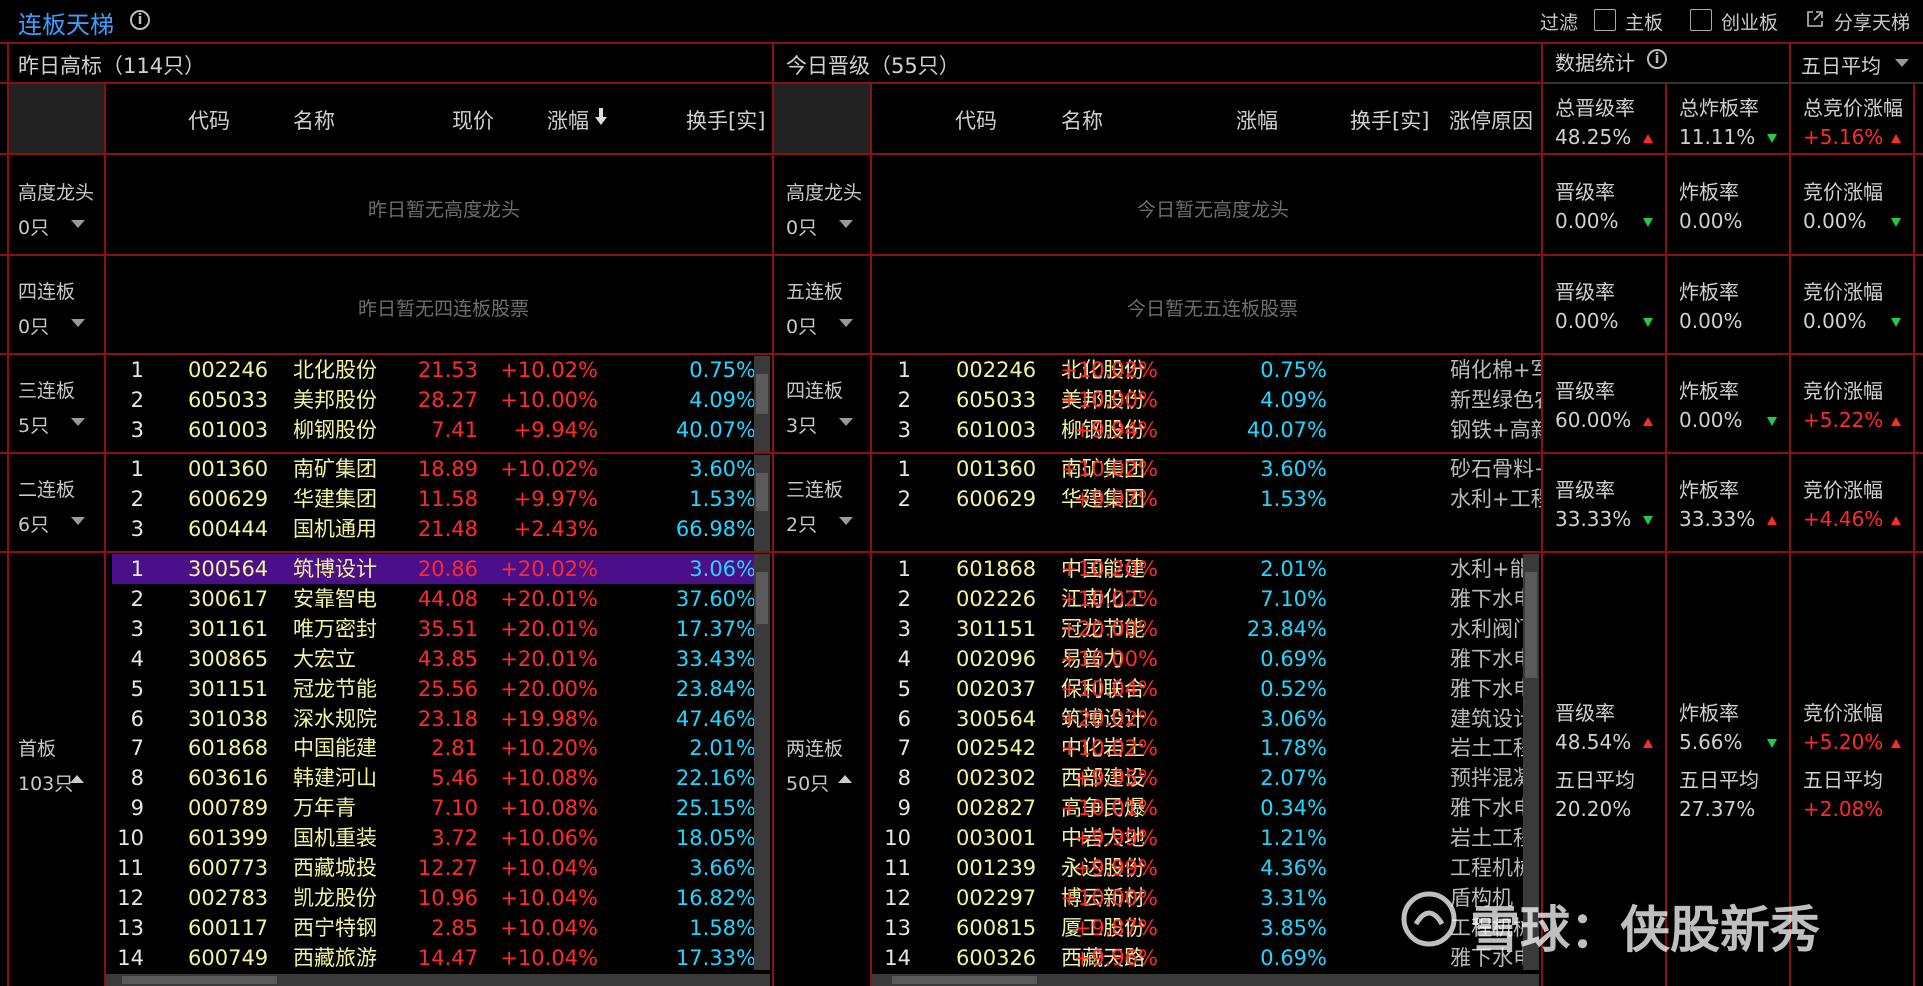  What do you see at coordinates (433, 469) in the screenshot?
I see `table-row: 1 001360 南矿集团 18.89 +10.02% 3.60%` at bounding box center [433, 469].